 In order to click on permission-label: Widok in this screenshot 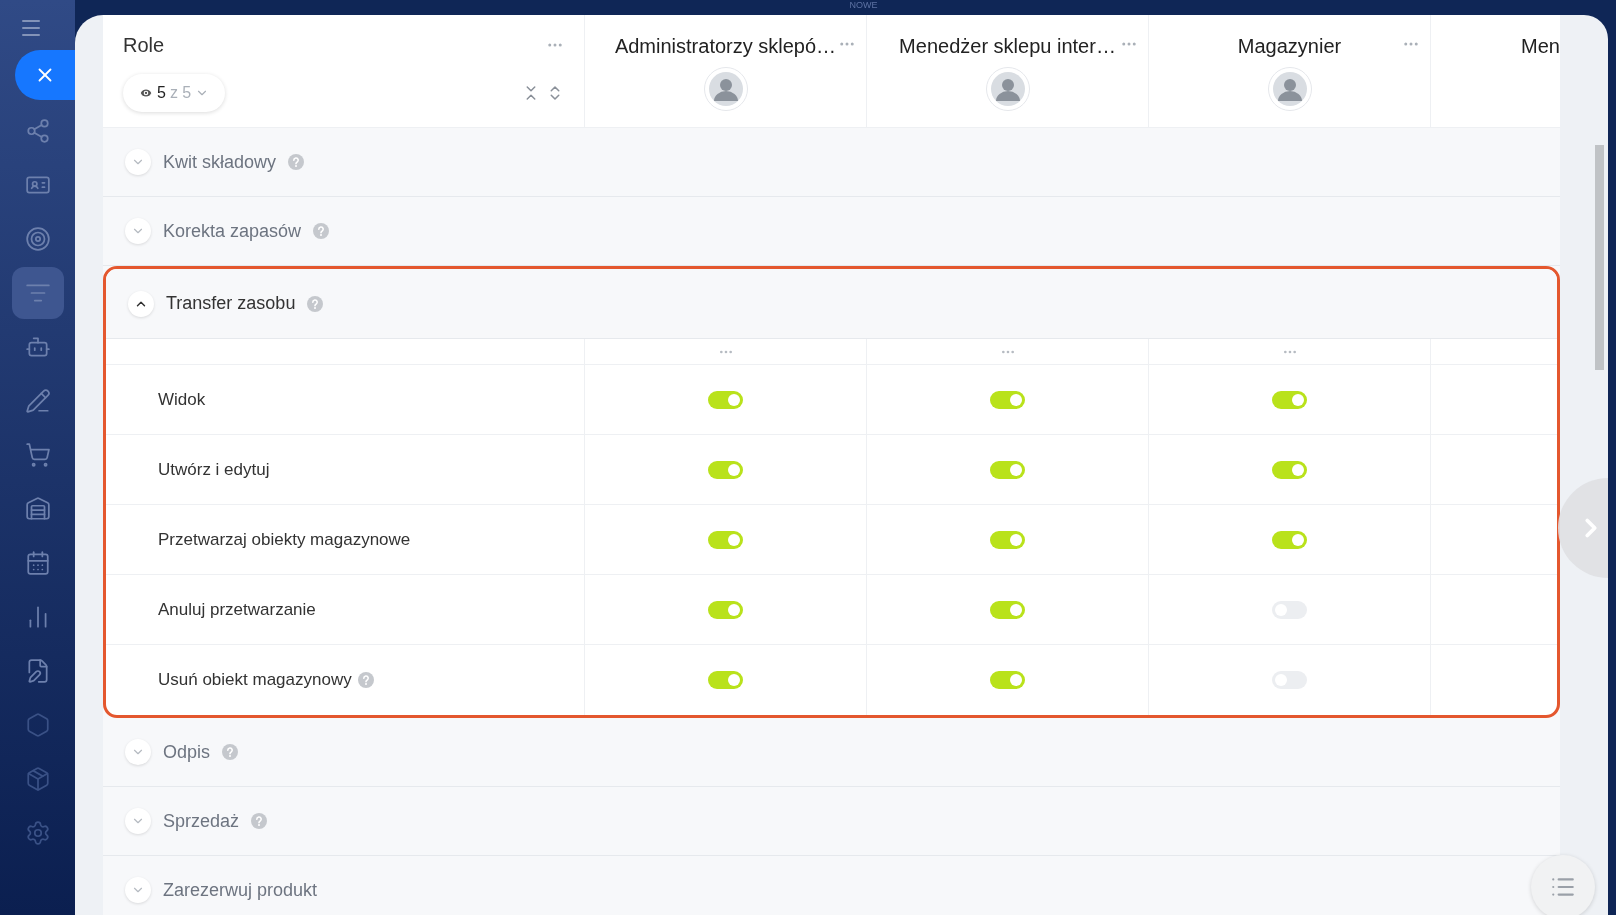, I will do `click(182, 399)`.